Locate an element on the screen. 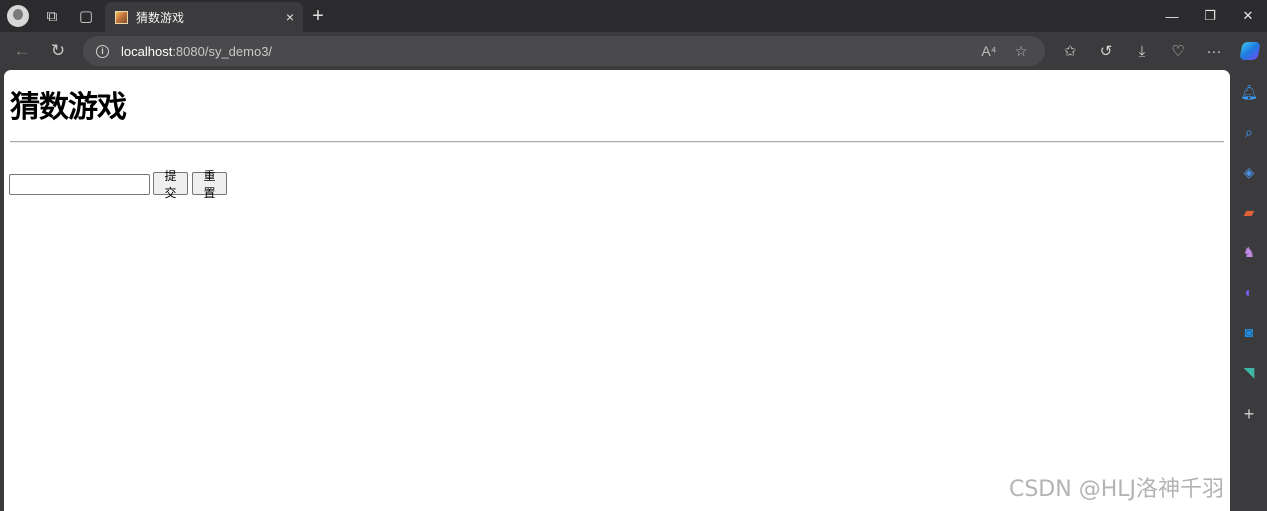 The height and width of the screenshot is (511, 1267). games-icon: ♞ is located at coordinates (1249, 252).